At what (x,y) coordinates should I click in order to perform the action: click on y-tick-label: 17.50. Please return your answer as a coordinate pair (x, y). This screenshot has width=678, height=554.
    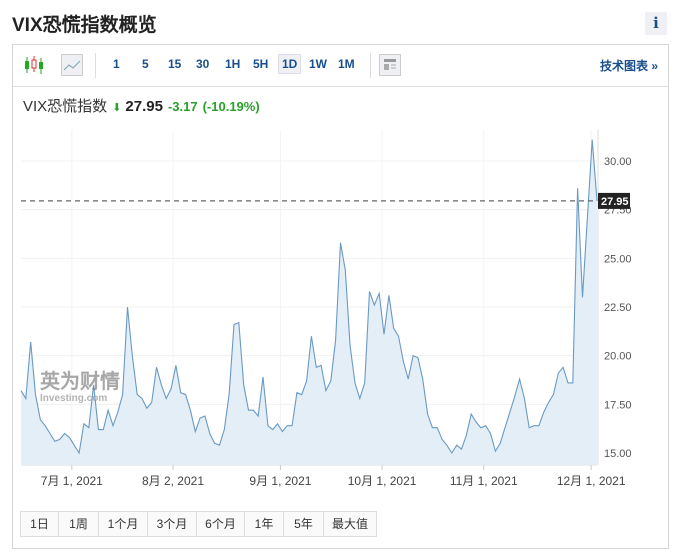
    Looking at the image, I should click on (618, 405).